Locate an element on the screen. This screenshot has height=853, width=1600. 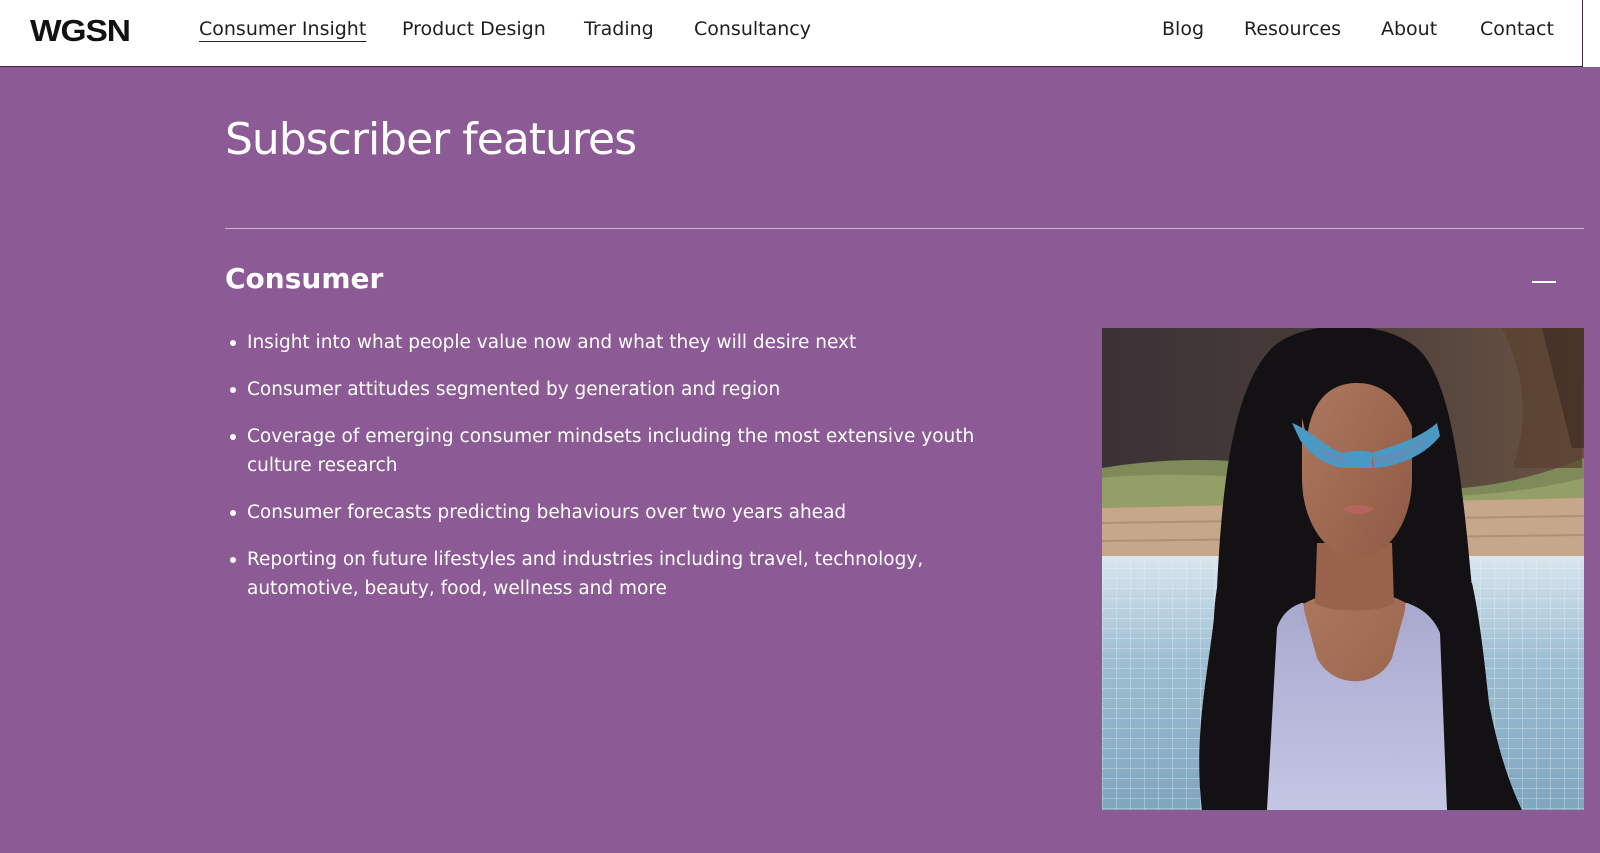
nav-consultancy: Consultancy is located at coordinates (752, 29).